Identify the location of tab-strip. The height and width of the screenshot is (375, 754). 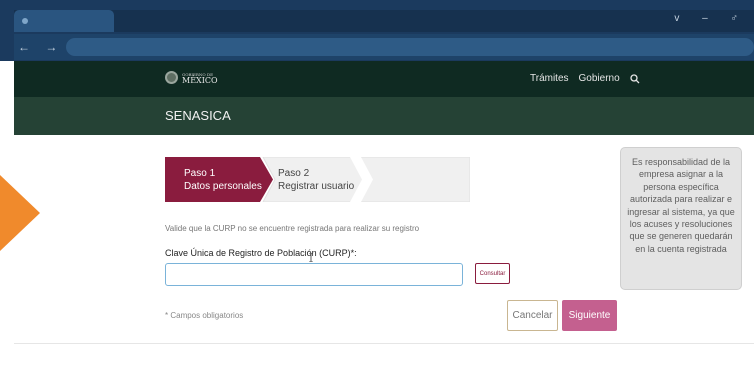
(384, 21).